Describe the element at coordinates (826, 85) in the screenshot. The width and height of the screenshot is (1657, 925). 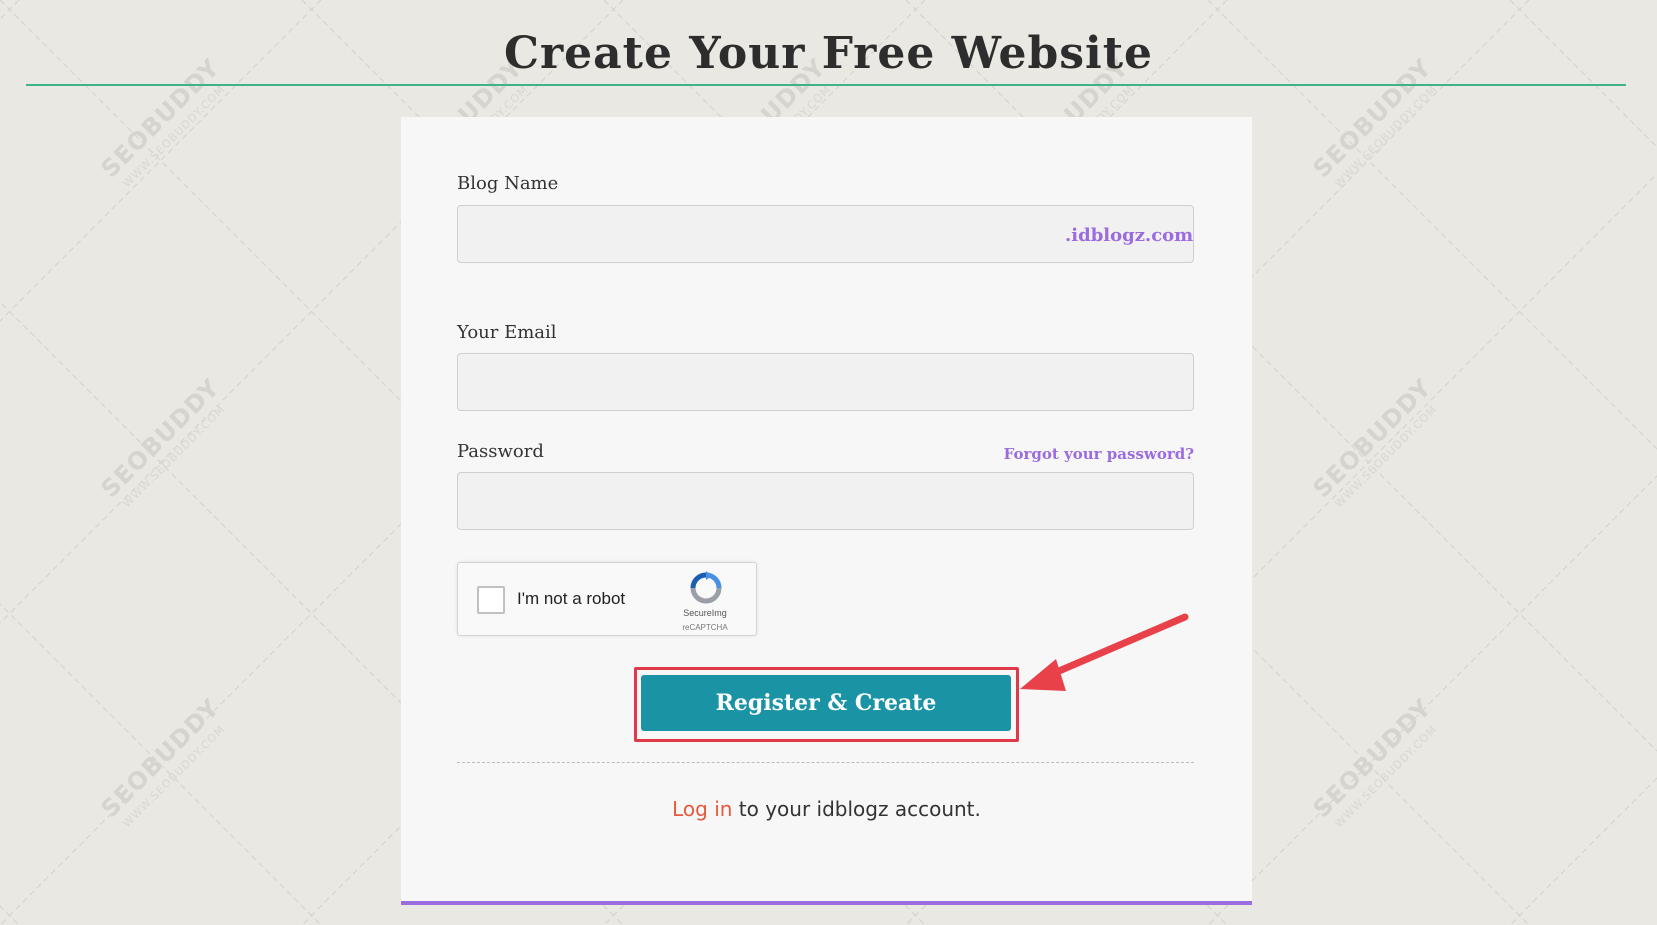
I see `title-divider` at that location.